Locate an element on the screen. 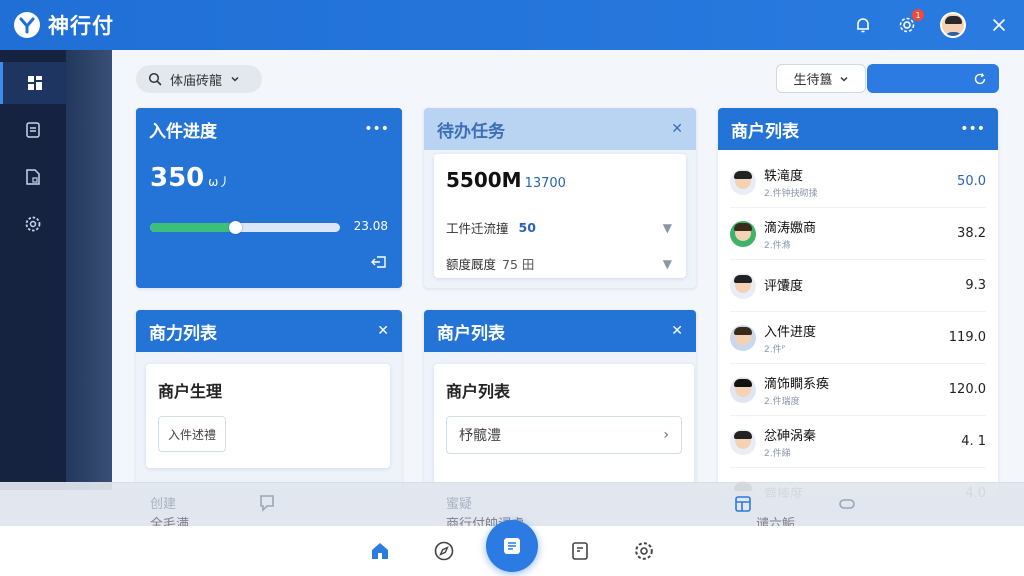  merchant-name: 忿砷涡秦 is located at coordinates (790, 436).